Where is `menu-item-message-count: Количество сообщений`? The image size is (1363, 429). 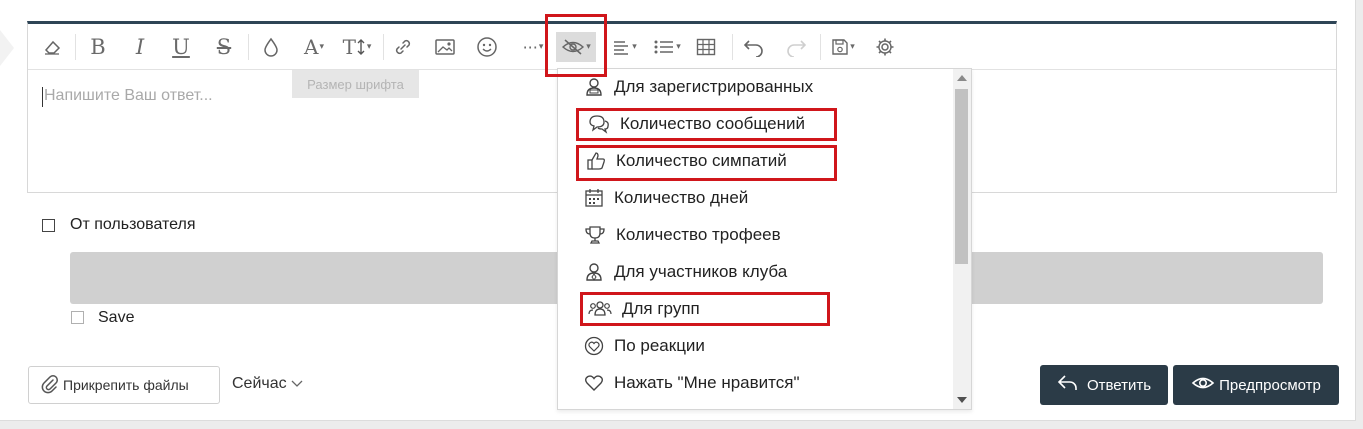 menu-item-message-count: Количество сообщений is located at coordinates (696, 124).